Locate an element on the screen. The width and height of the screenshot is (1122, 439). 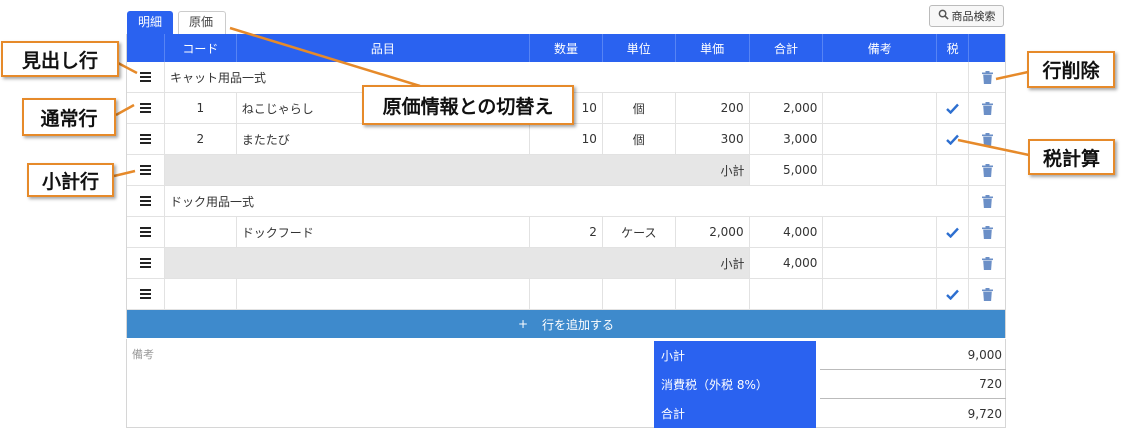
name-cell: またたび is located at coordinates (384, 139).